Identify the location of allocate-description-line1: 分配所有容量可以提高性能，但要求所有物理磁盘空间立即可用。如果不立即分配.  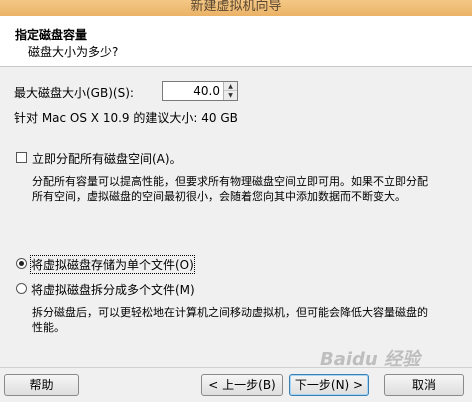
(230, 181).